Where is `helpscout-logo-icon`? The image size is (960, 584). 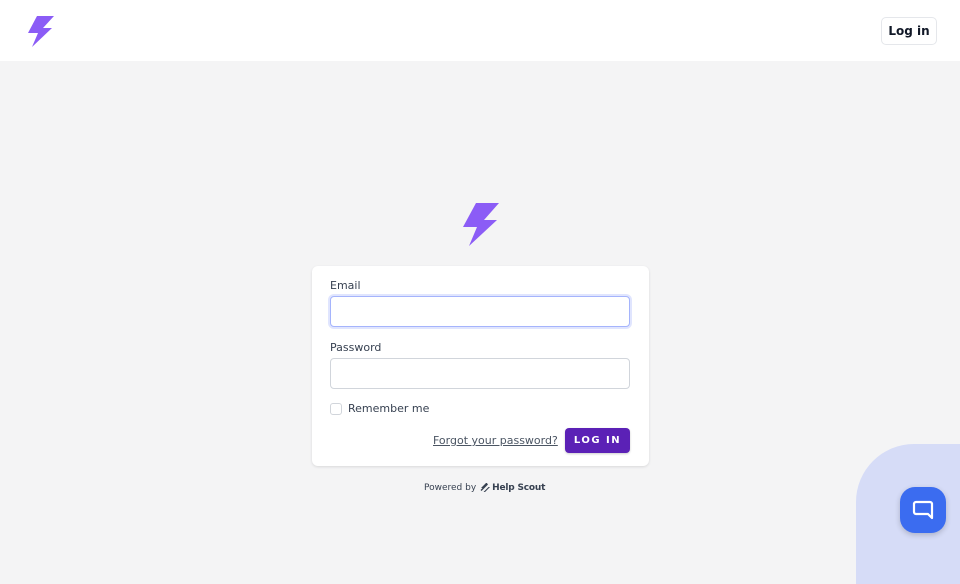
helpscout-logo-icon is located at coordinates (485, 487).